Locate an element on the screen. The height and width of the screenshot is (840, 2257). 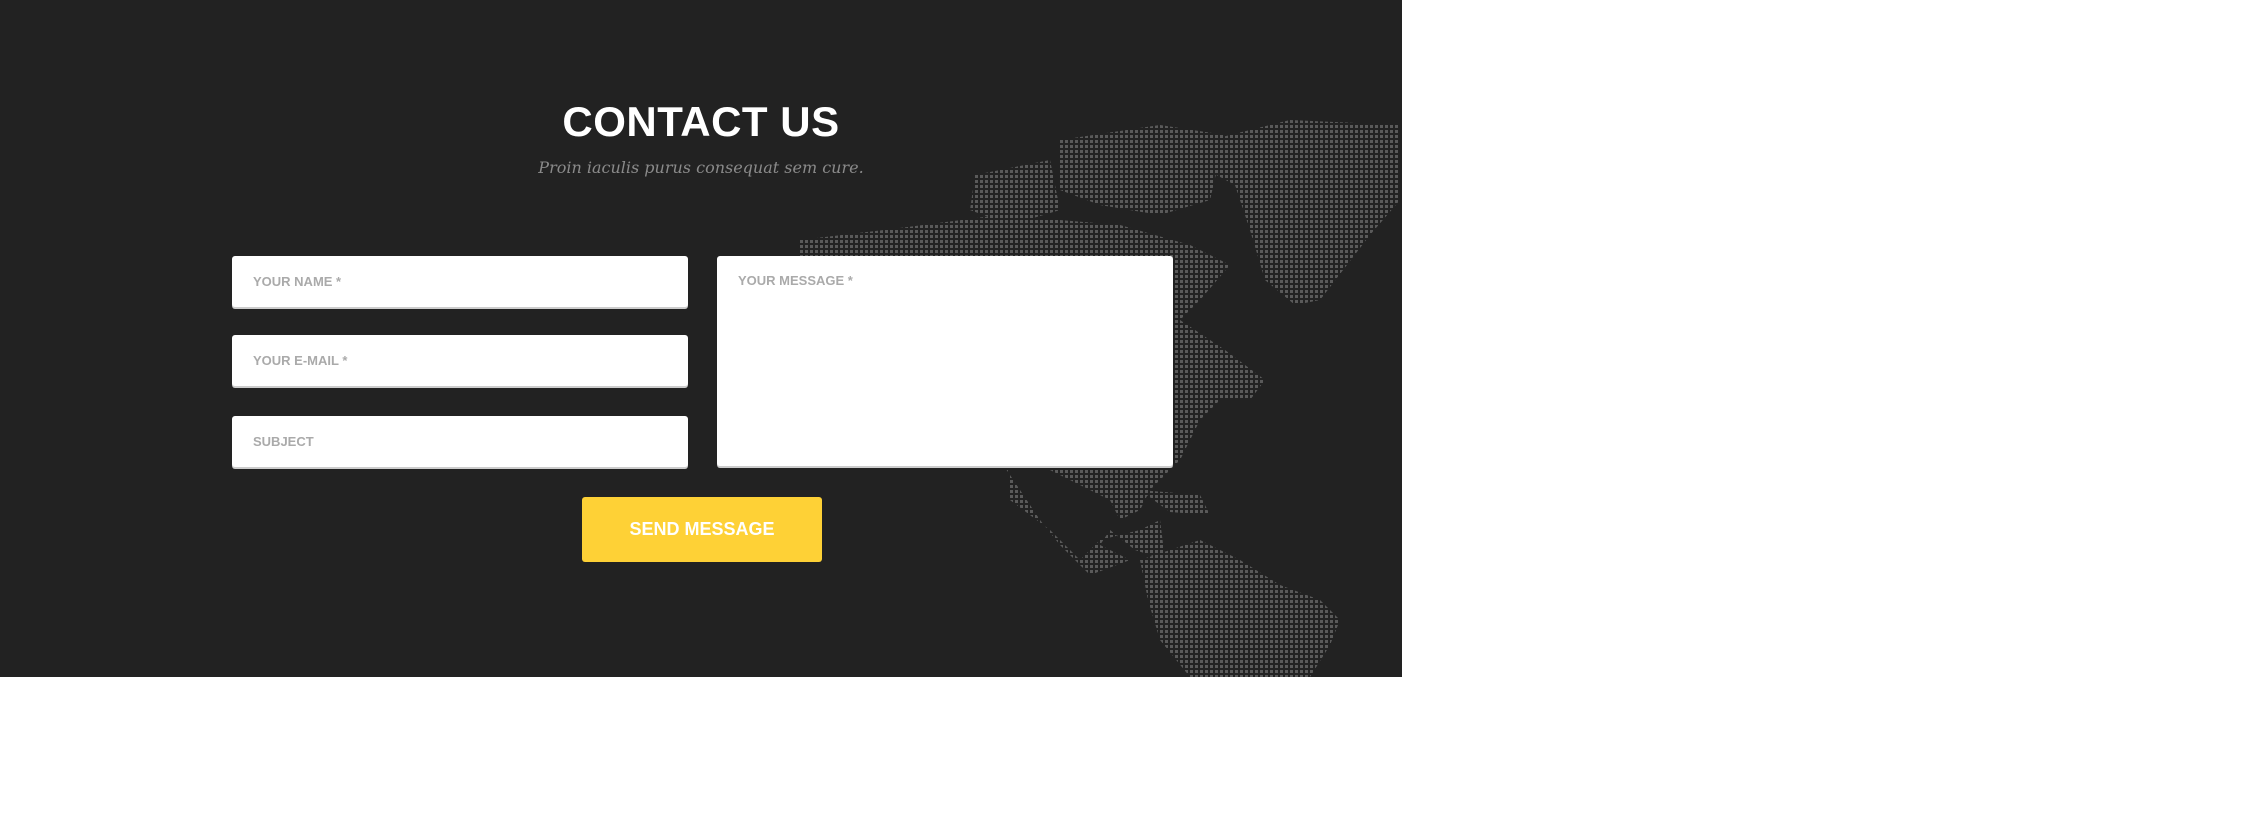
email-input is located at coordinates (460, 360).